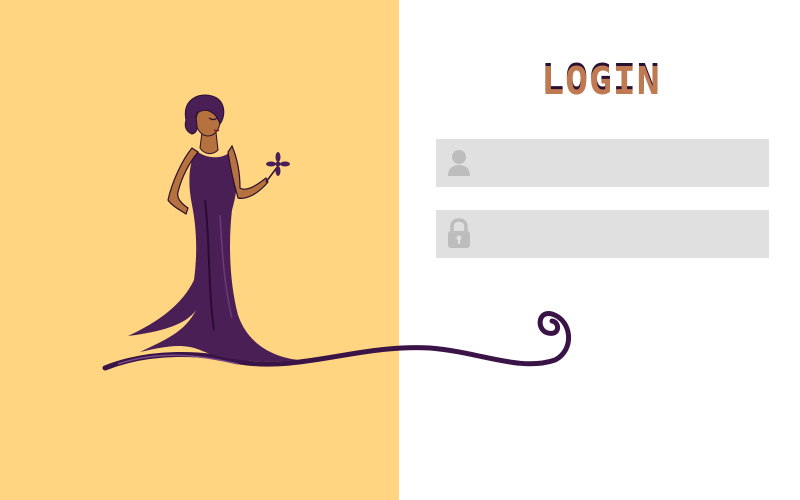  What do you see at coordinates (459, 234) in the screenshot?
I see `lock-icon` at bounding box center [459, 234].